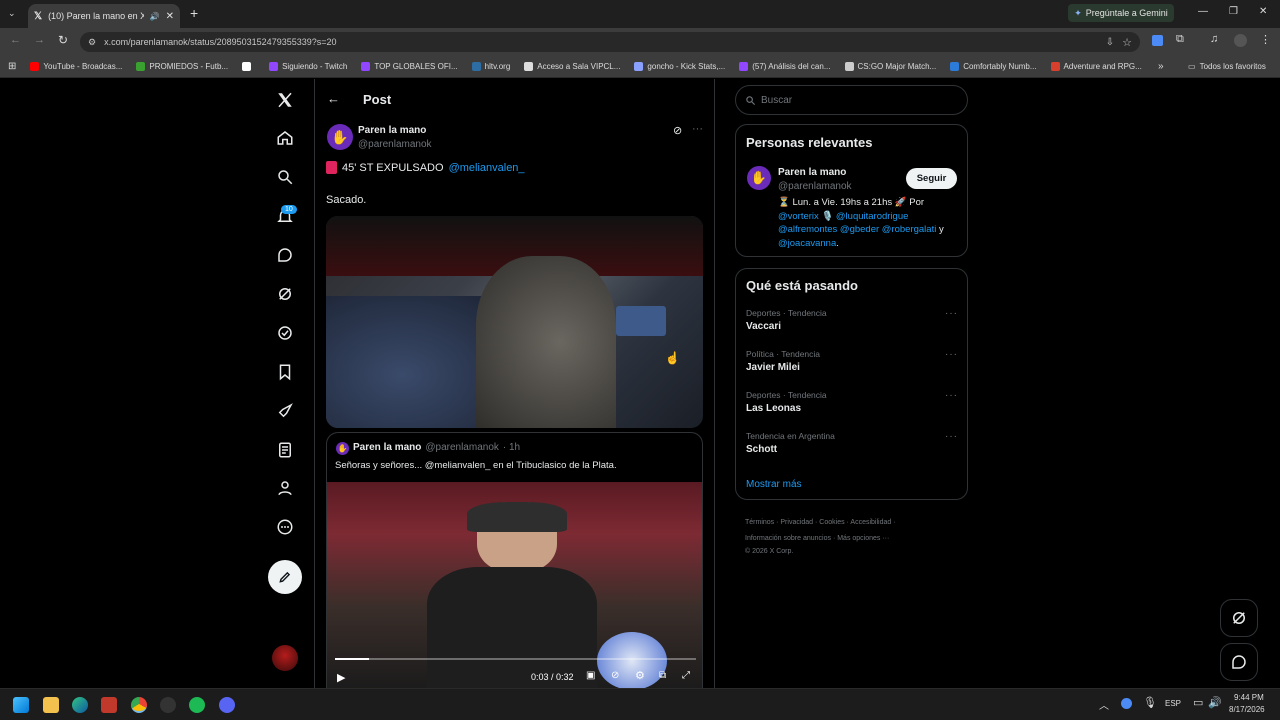  I want to click on reload-icon: ↻, so click(63, 40).